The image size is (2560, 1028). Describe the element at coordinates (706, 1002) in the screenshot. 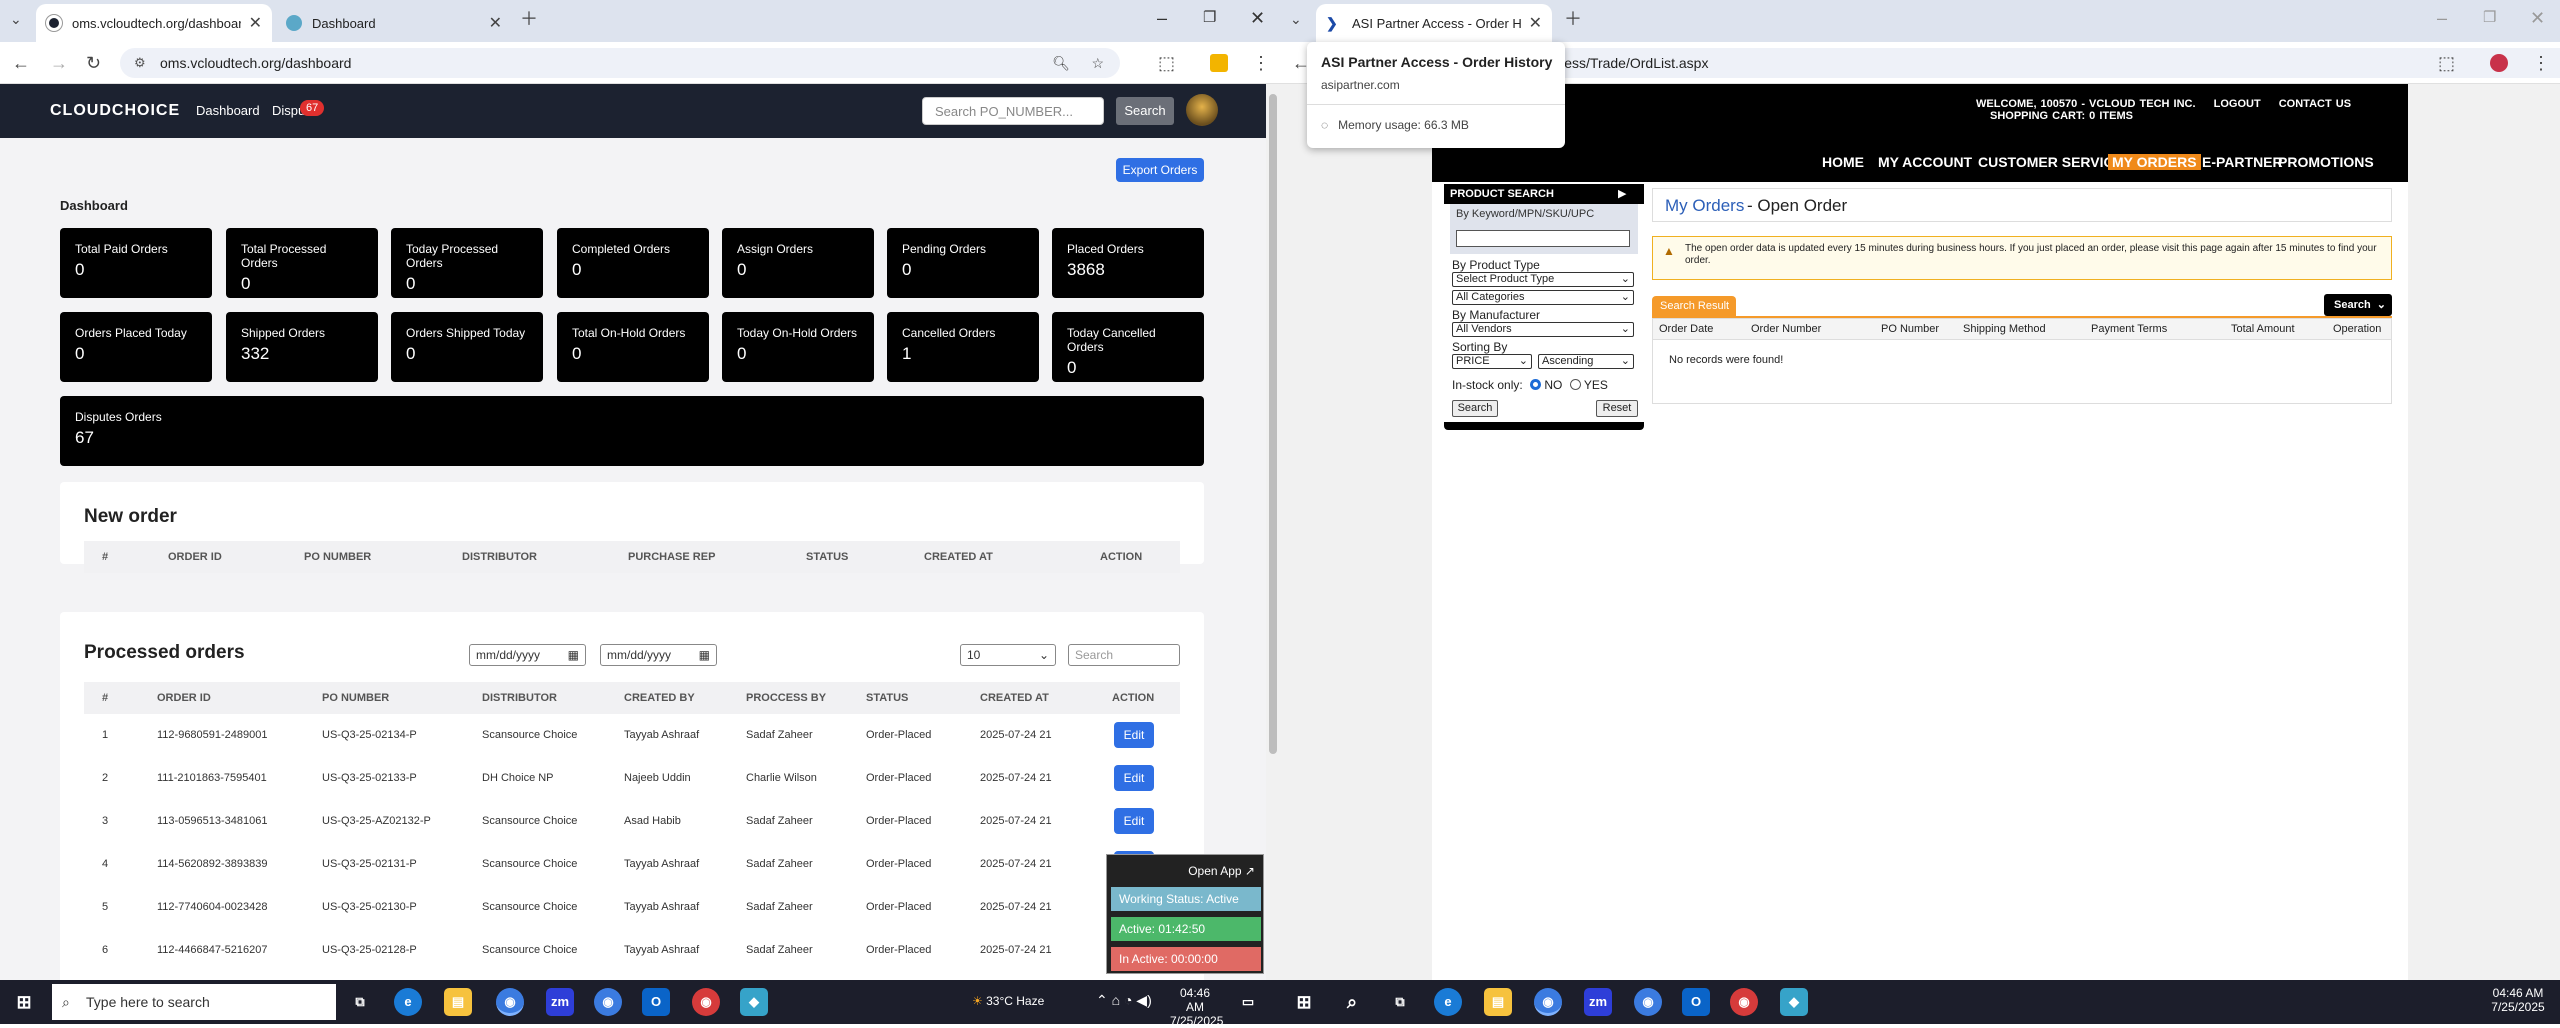

I see `chrome-icon-3: ◉` at that location.